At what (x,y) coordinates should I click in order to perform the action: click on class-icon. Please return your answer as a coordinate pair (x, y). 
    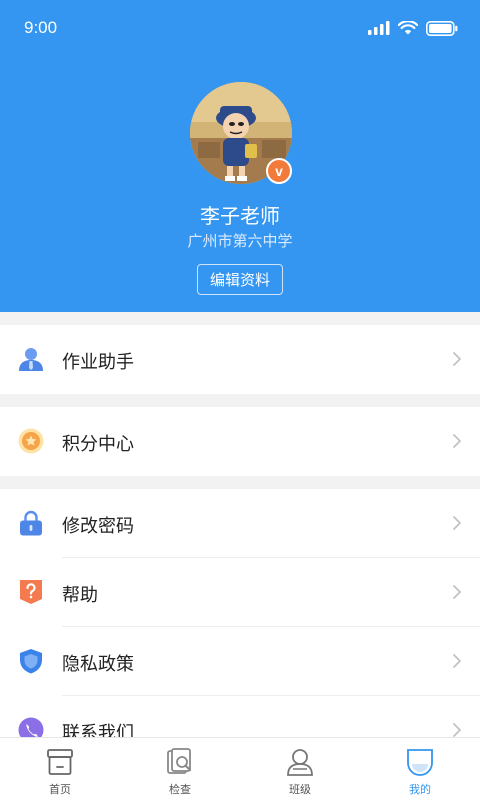
    Looking at the image, I should click on (300, 762).